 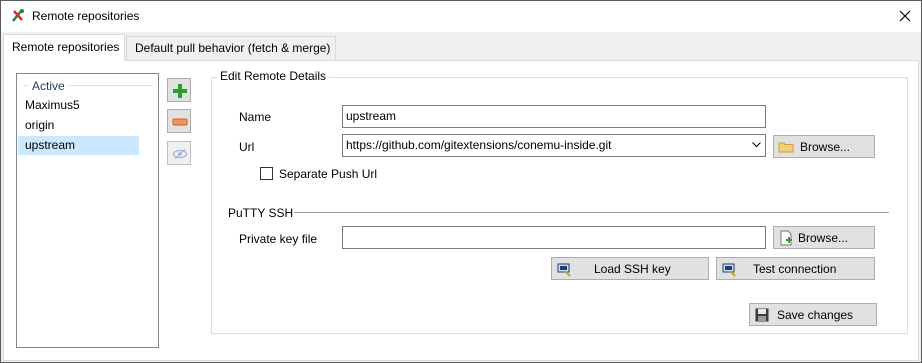 What do you see at coordinates (756, 145) in the screenshot?
I see `chevron-down-icon` at bounding box center [756, 145].